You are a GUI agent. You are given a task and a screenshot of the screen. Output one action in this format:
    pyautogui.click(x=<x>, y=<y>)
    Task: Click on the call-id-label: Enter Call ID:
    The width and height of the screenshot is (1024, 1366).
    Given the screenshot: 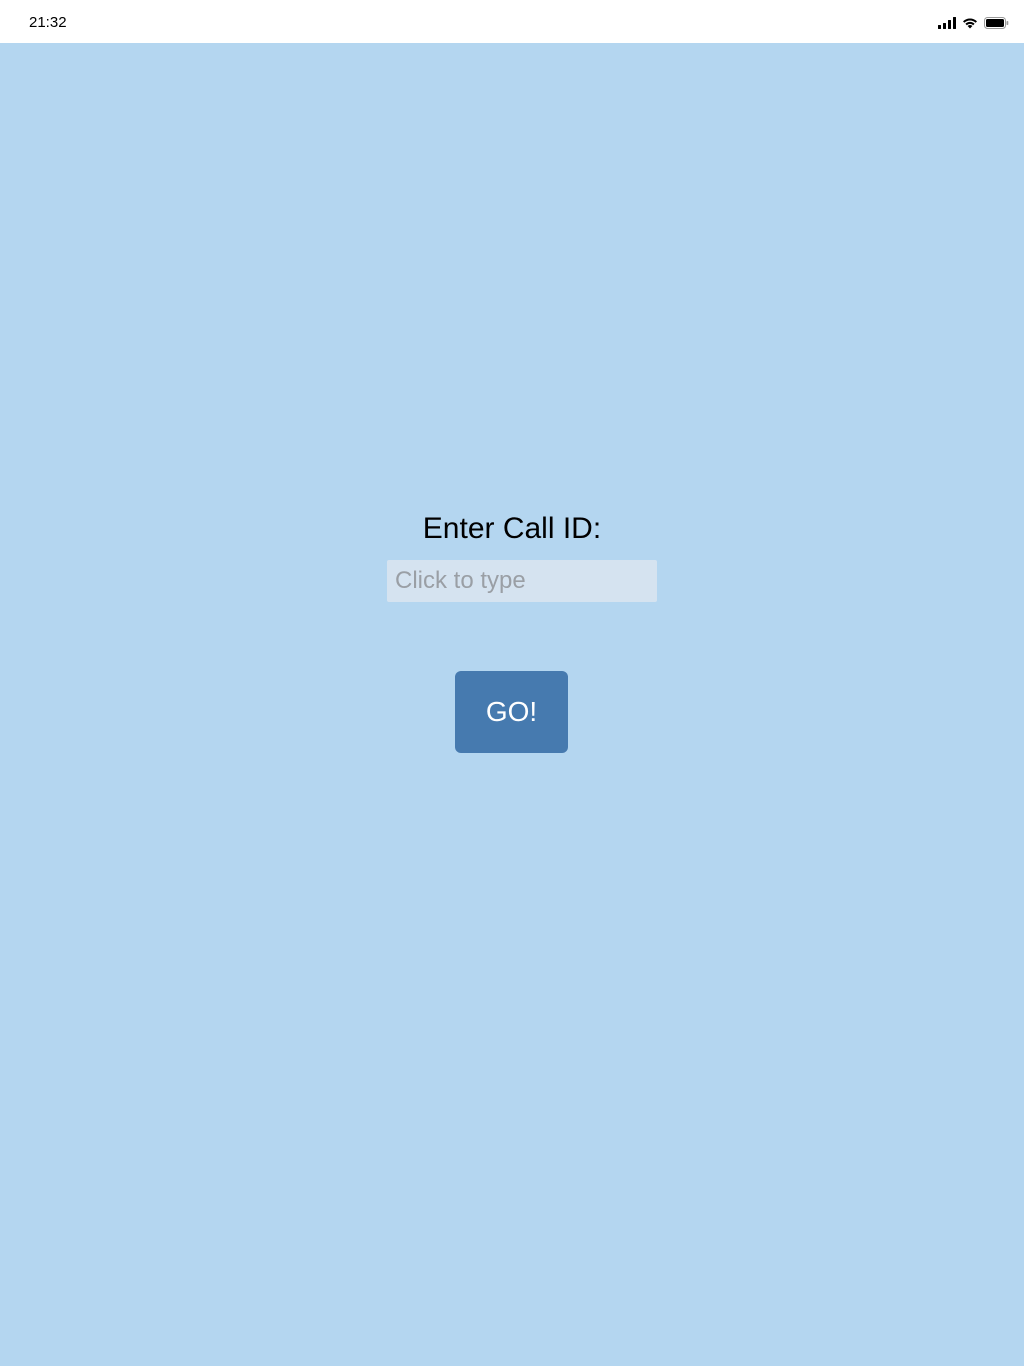 What is the action you would take?
    pyautogui.click(x=512, y=528)
    